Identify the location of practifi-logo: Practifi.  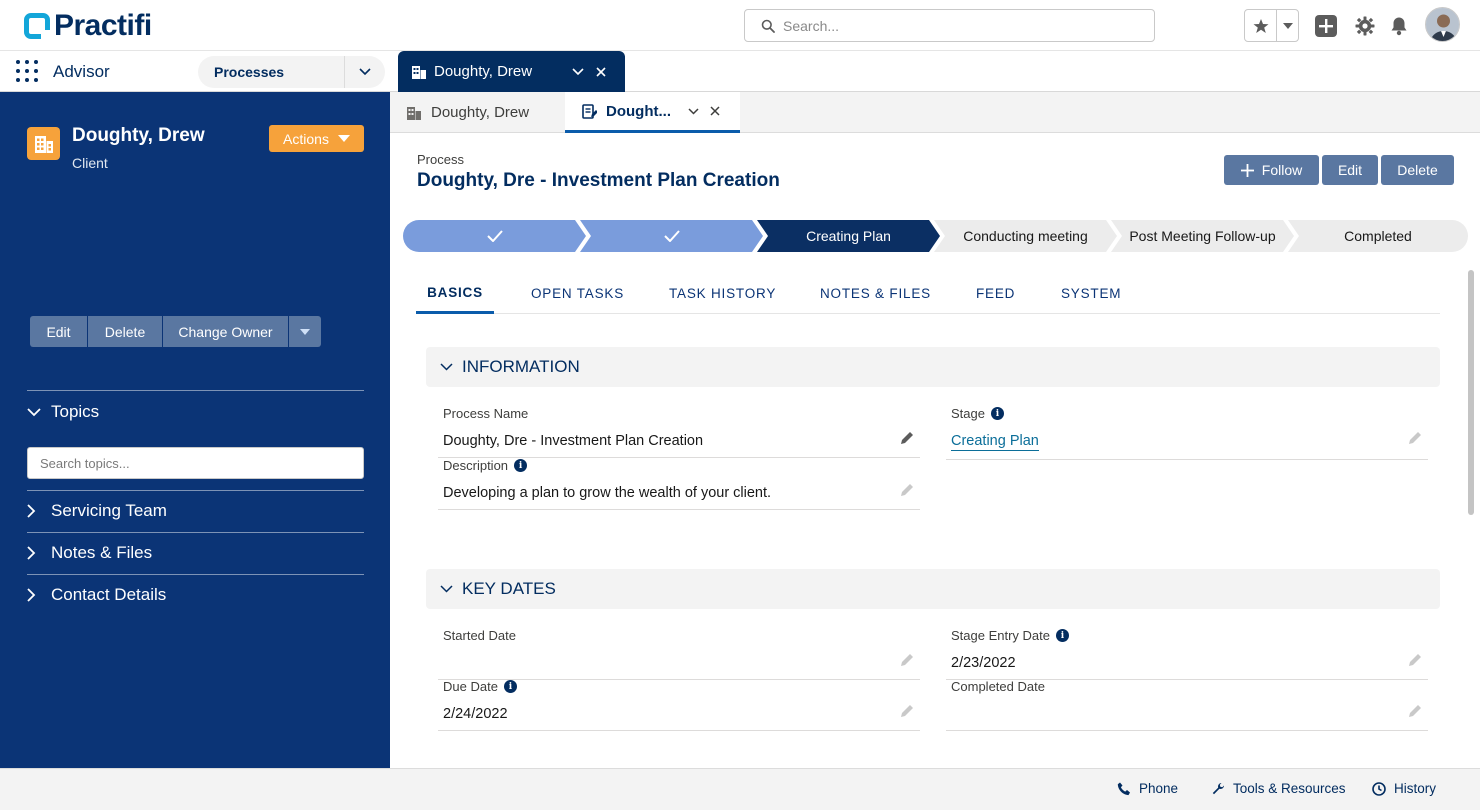
(88, 25).